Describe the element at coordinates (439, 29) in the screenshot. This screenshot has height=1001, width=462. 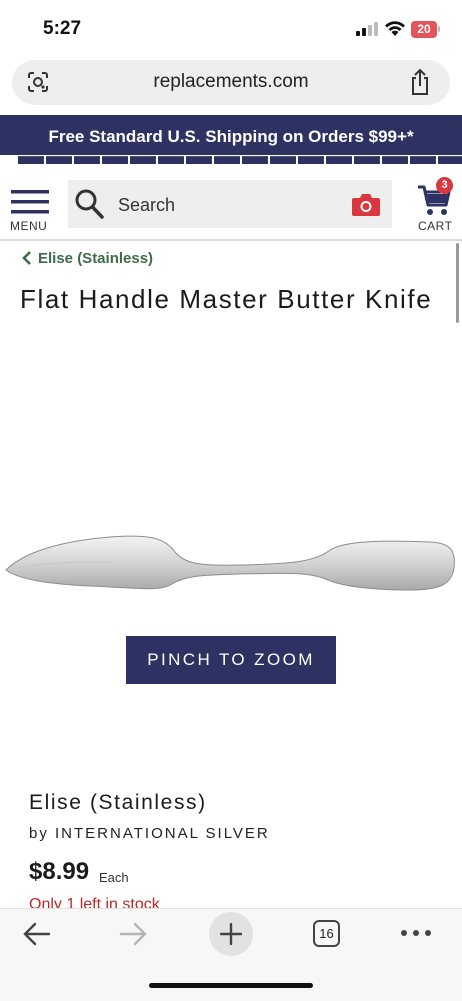
I see `battery-cap` at that location.